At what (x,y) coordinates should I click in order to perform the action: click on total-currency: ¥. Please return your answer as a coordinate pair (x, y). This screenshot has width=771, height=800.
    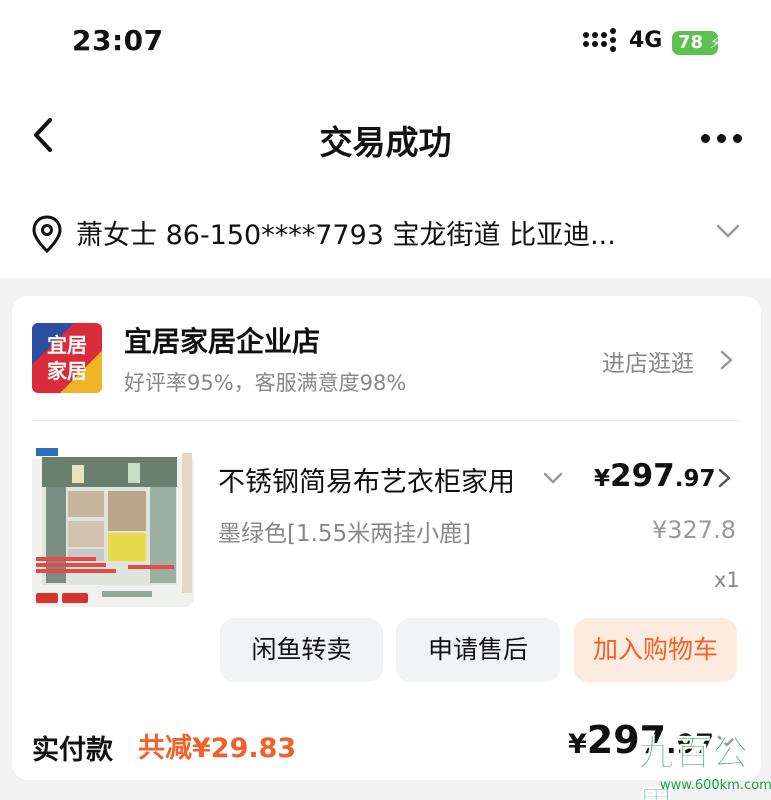
    Looking at the image, I should click on (577, 744).